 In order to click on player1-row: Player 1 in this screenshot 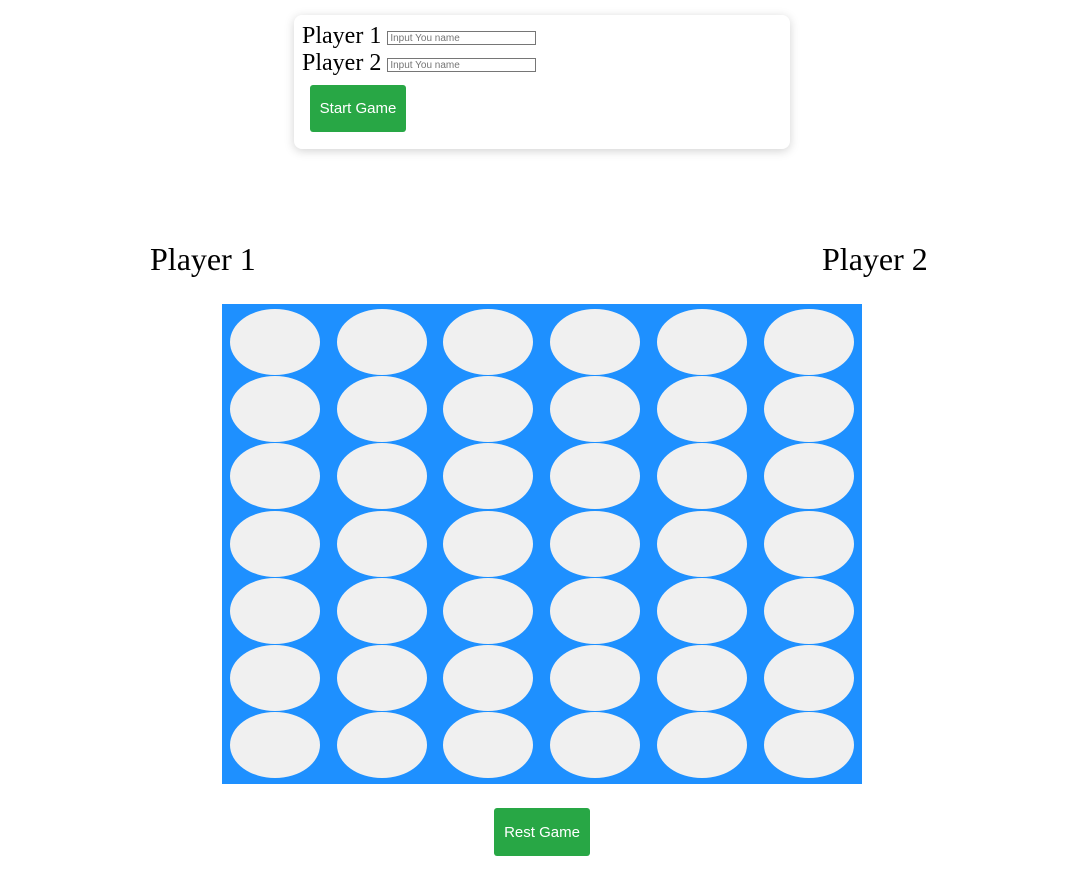, I will do `click(419, 36)`.